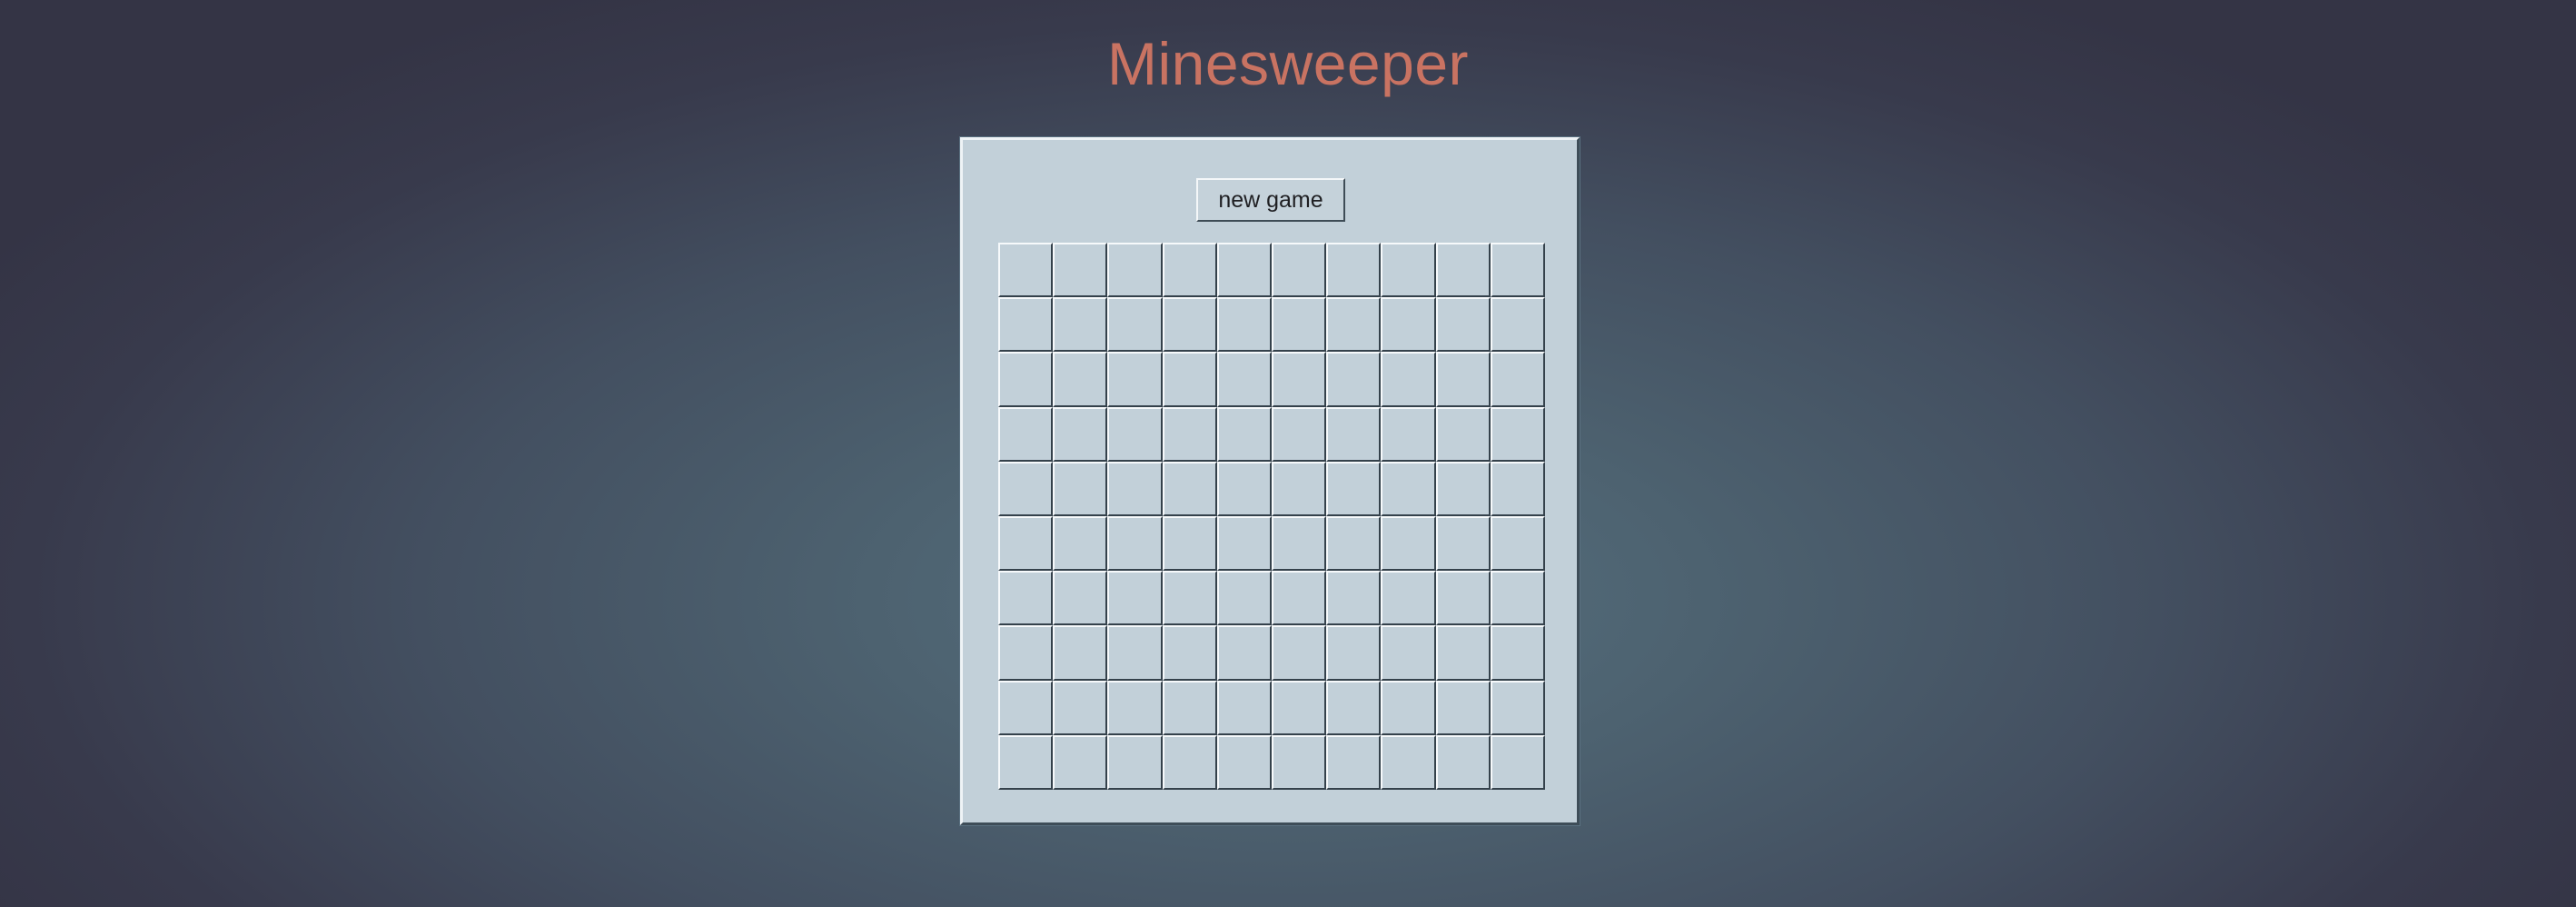 The image size is (2576, 907). What do you see at coordinates (1270, 200) in the screenshot?
I see `new-game-button: new game` at bounding box center [1270, 200].